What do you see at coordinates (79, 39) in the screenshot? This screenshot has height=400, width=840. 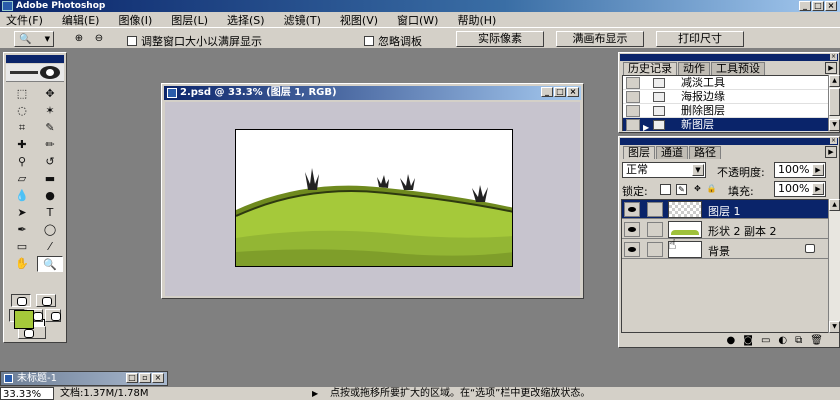 I see `zoom-in-icon: ⊕` at bounding box center [79, 39].